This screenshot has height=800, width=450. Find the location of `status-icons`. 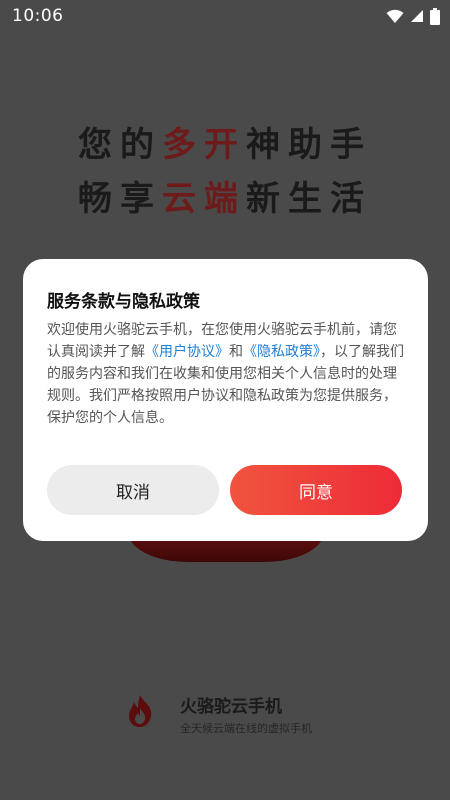

status-icons is located at coordinates (413, 16).